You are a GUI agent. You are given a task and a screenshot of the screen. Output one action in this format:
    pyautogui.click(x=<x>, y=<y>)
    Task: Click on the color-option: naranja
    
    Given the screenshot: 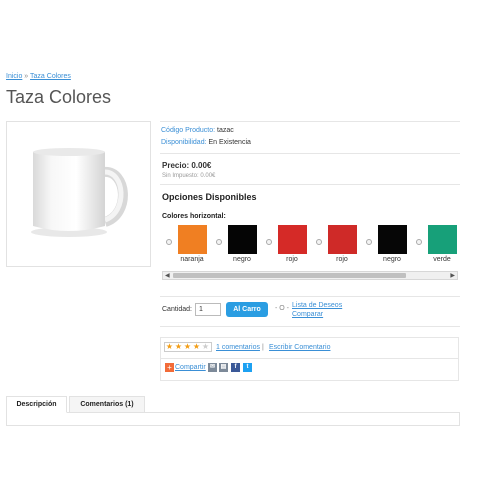 What is the action you would take?
    pyautogui.click(x=187, y=245)
    